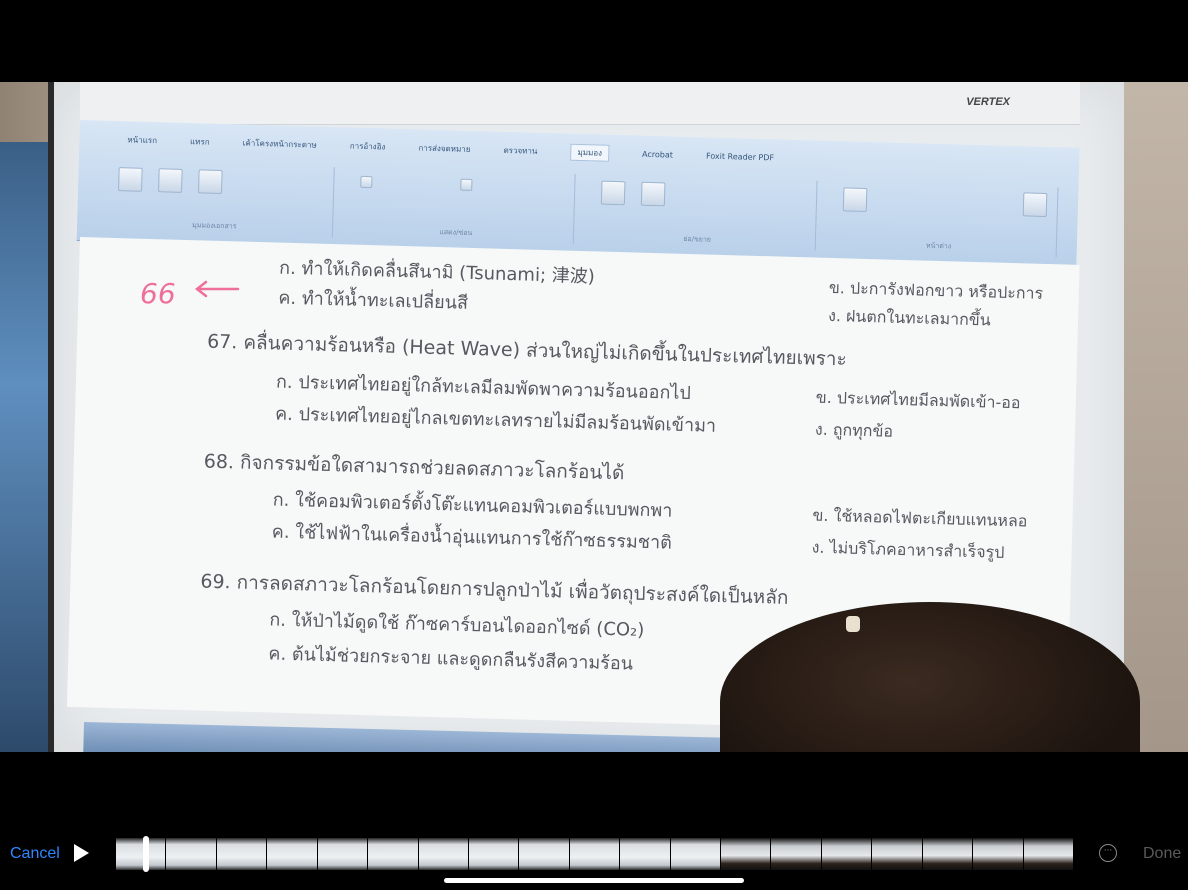 The width and height of the screenshot is (1188, 890). Describe the element at coordinates (366, 182) in the screenshot. I see `ruler-checkbox-icon` at that location.